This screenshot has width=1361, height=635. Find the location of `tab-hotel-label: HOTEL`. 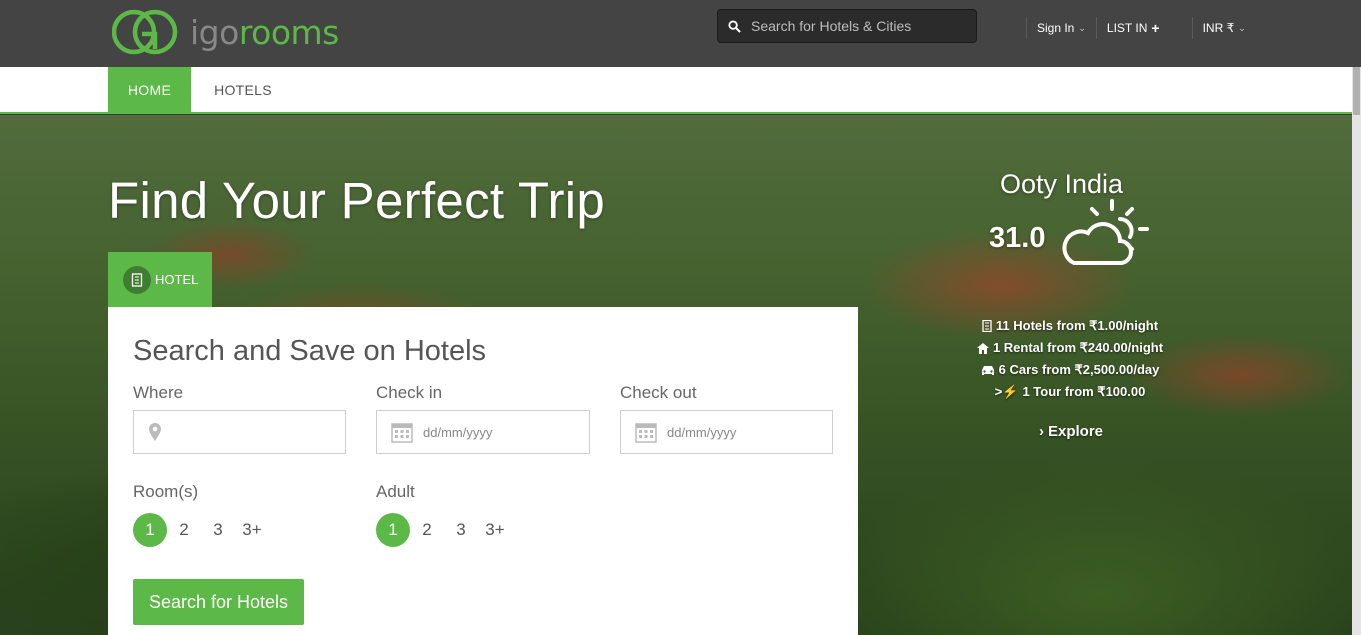

tab-hotel-label: HOTEL is located at coordinates (177, 279).